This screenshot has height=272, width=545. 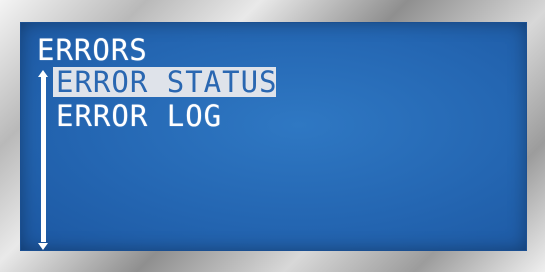 What do you see at coordinates (138, 116) in the screenshot?
I see `menu-item-error-log: ERROR LOG` at bounding box center [138, 116].